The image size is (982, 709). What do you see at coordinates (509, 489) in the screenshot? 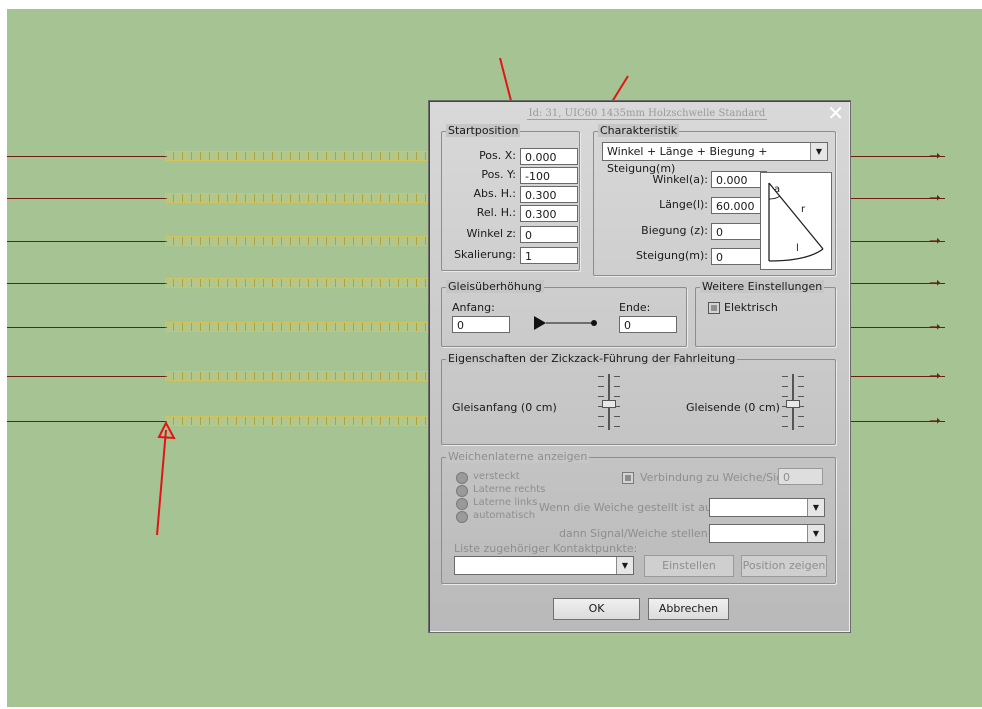
I see `radio-laterne-rechts-label: Laterne rechts` at bounding box center [509, 489].